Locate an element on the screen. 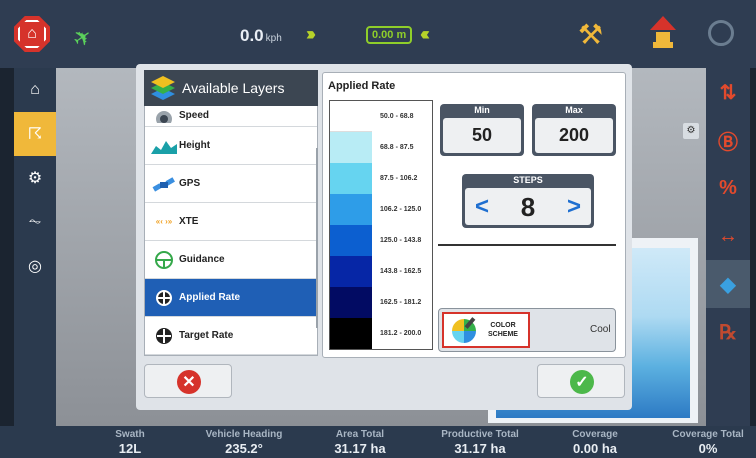  warning-operator-icon is located at coordinates (663, 33).